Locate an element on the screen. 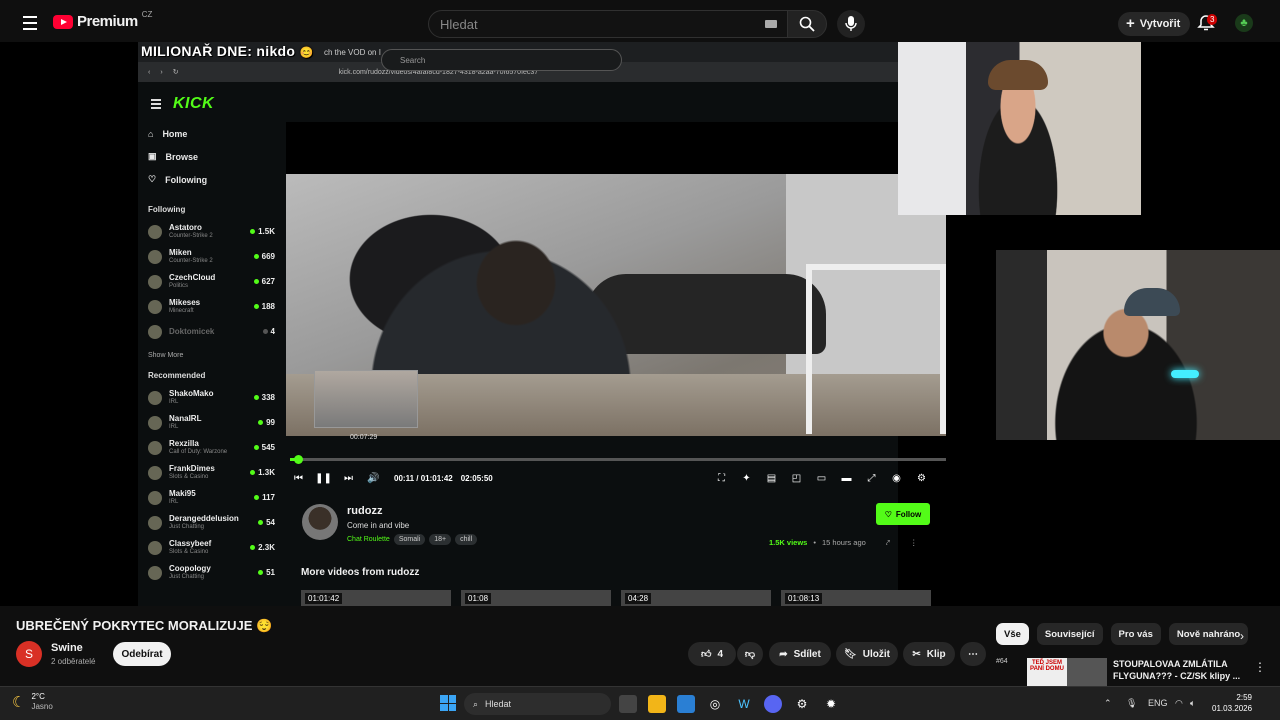 This screenshot has height=720, width=1280. viewer-count: 4 is located at coordinates (269, 331).